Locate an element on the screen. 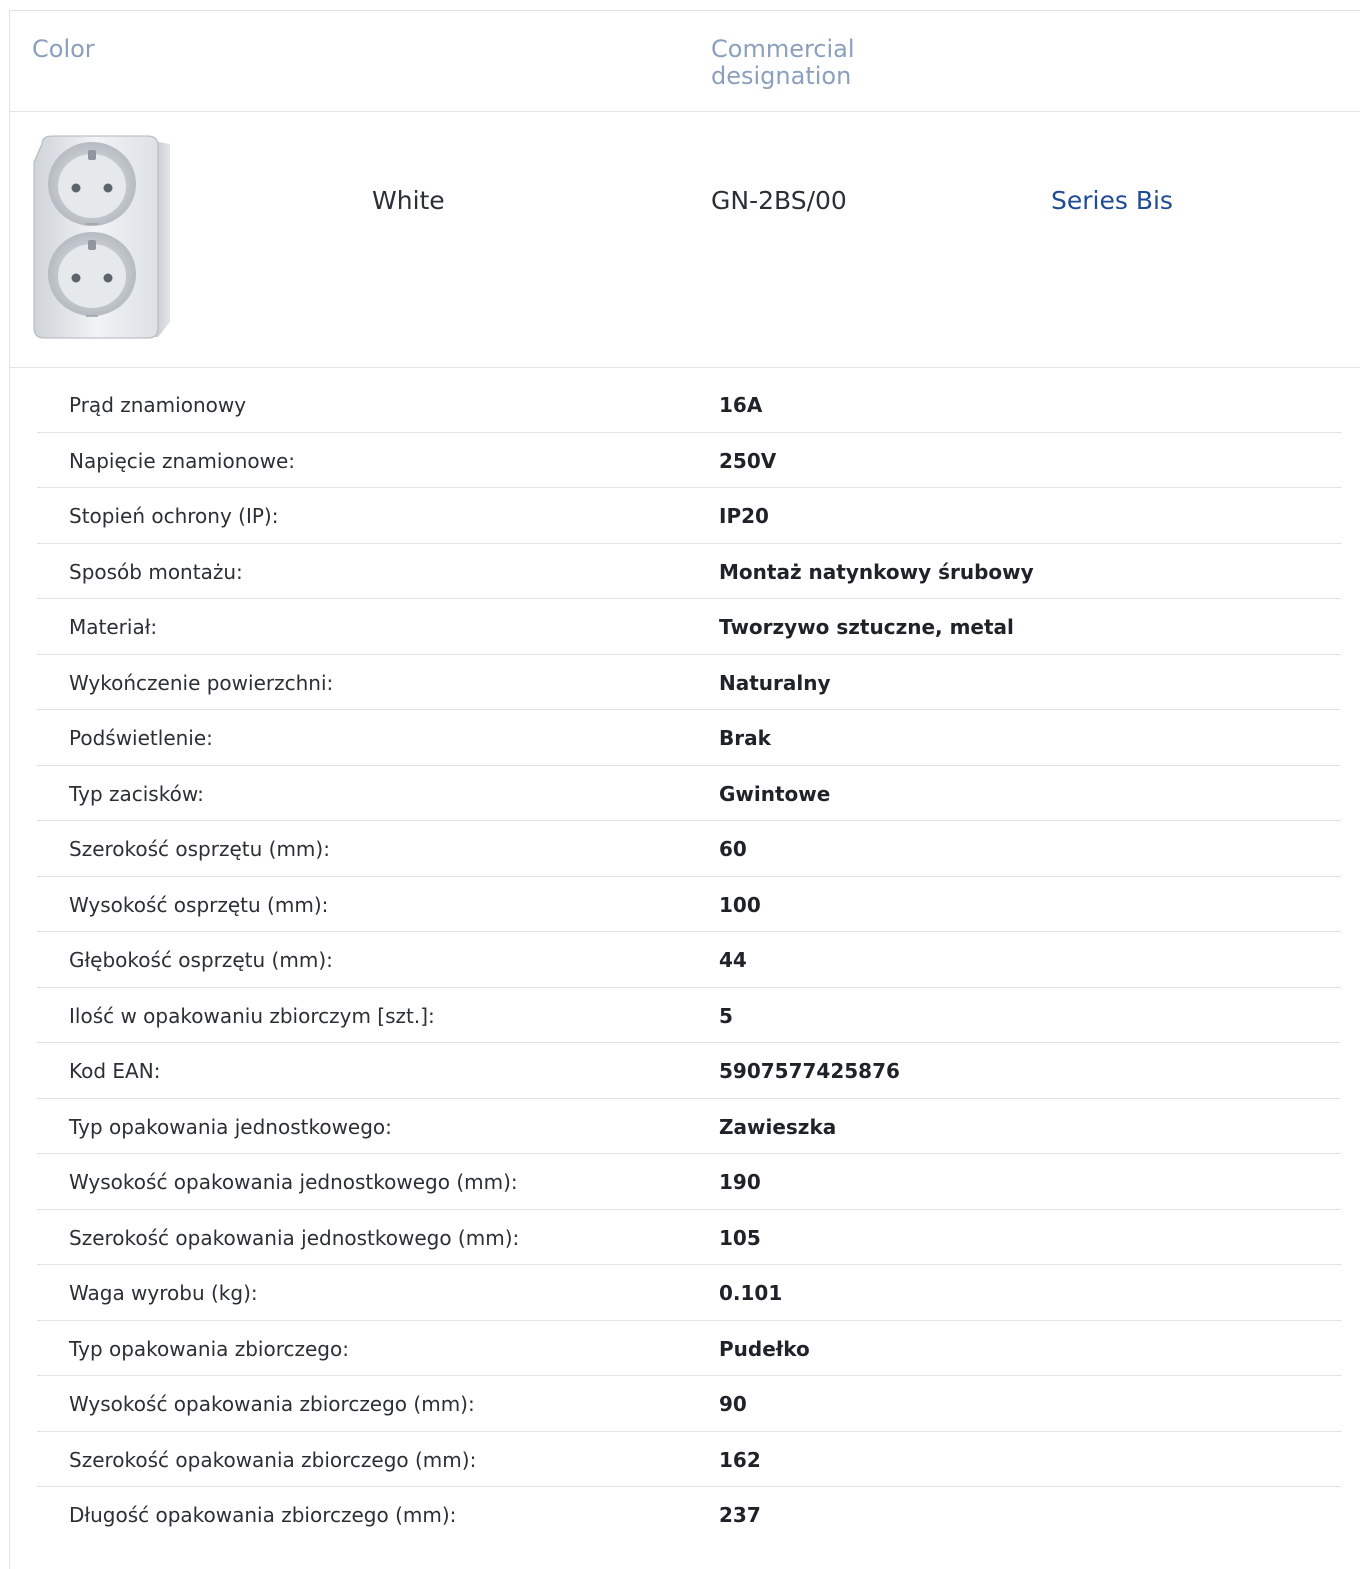 The image size is (1360, 1569). series-link: Series Bis is located at coordinates (1112, 201).